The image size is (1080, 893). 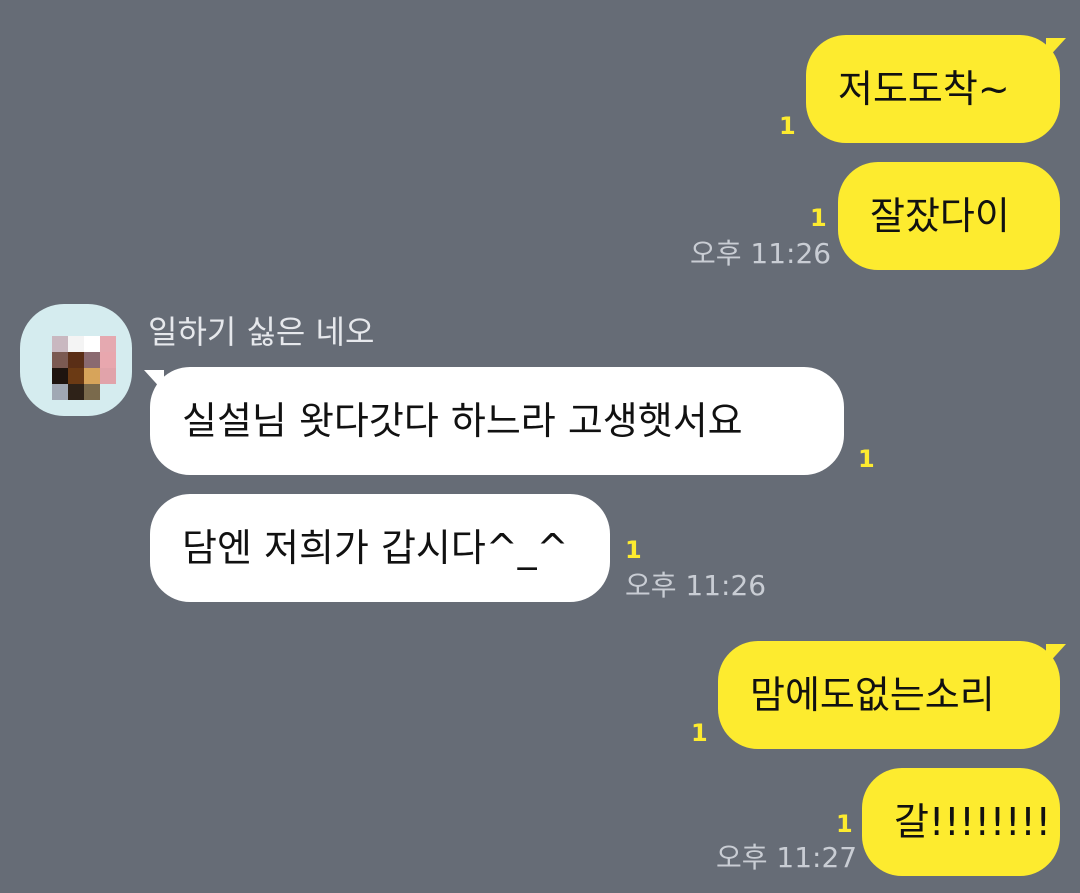 I want to click on message-timestamp: 오후 11:27, so click(x=787, y=857).